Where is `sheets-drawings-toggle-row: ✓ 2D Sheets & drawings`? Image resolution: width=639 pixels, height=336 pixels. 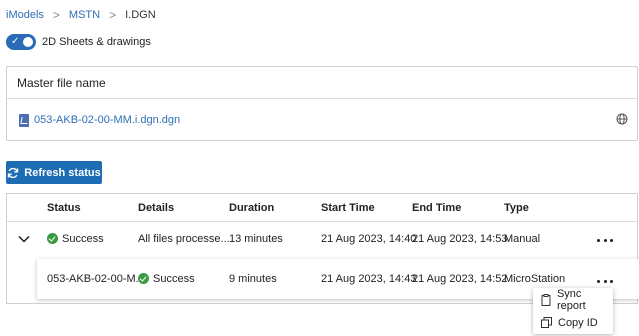 sheets-drawings-toggle-row: ✓ 2D Sheets & drawings is located at coordinates (78, 42).